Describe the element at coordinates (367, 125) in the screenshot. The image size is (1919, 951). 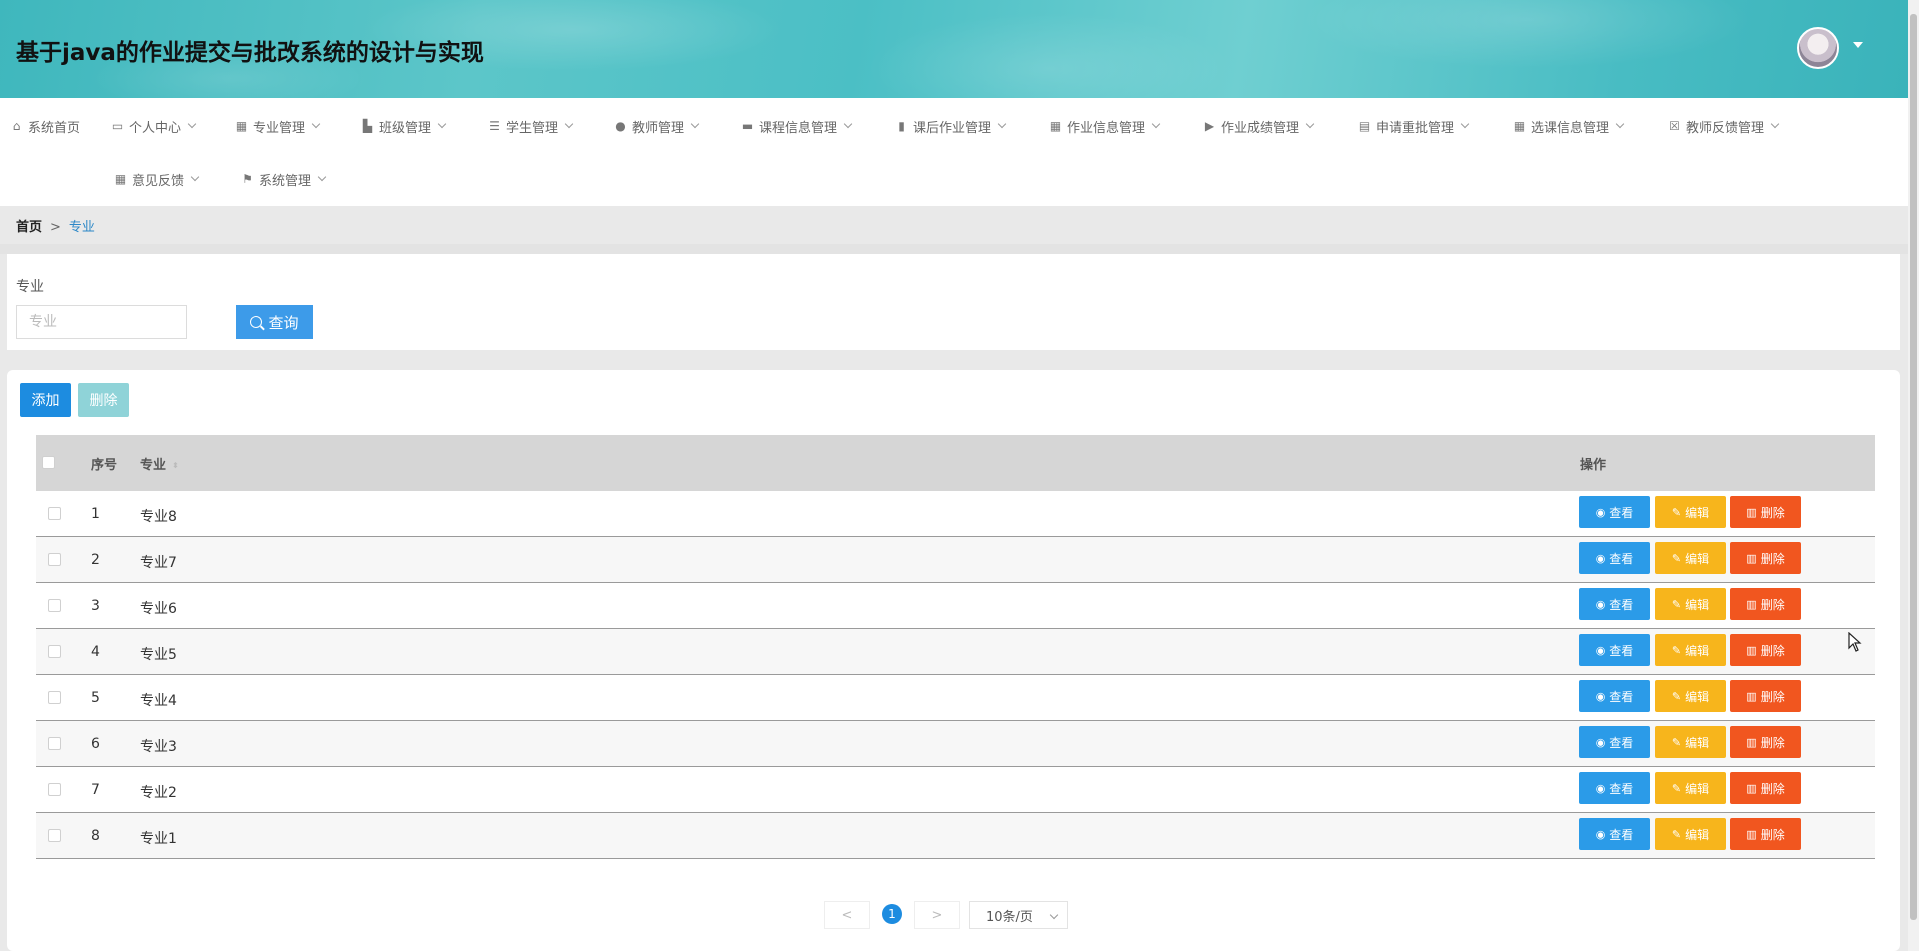
I see `thumb-icon: ▙` at that location.